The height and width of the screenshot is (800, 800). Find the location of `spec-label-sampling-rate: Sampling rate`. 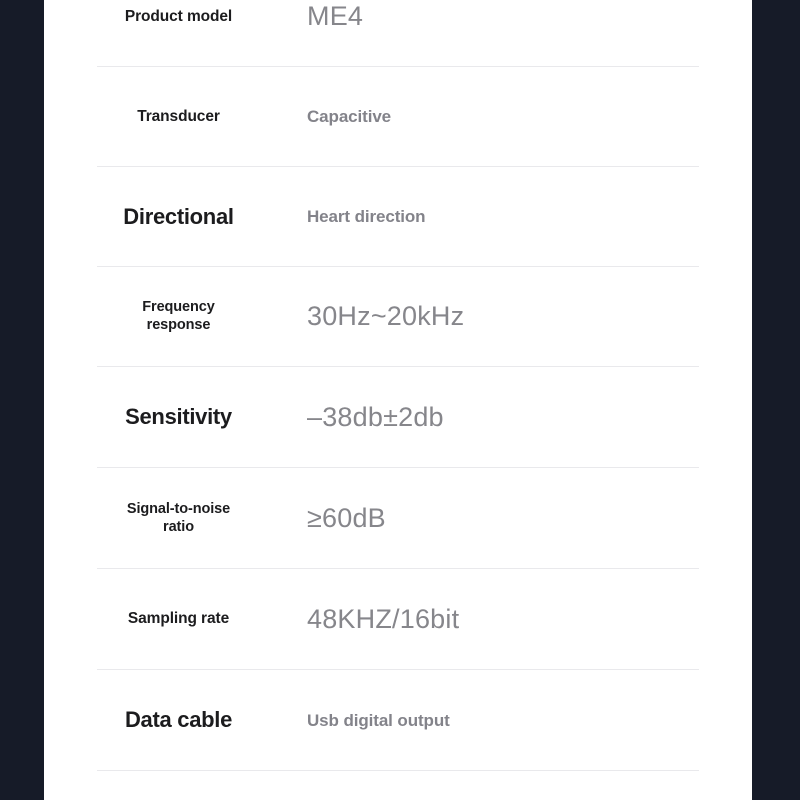

spec-label-sampling-rate: Sampling rate is located at coordinates (178, 619).